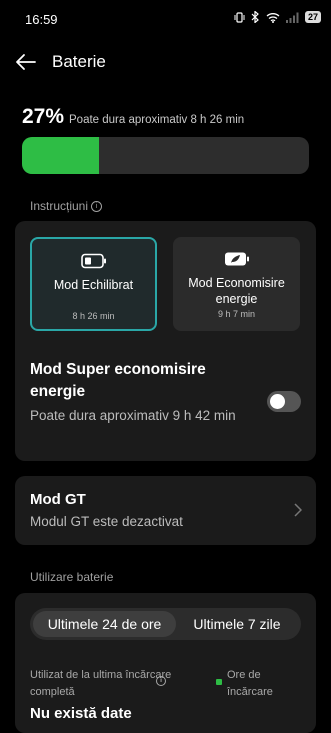  I want to click on toggle-knob, so click(277, 401).